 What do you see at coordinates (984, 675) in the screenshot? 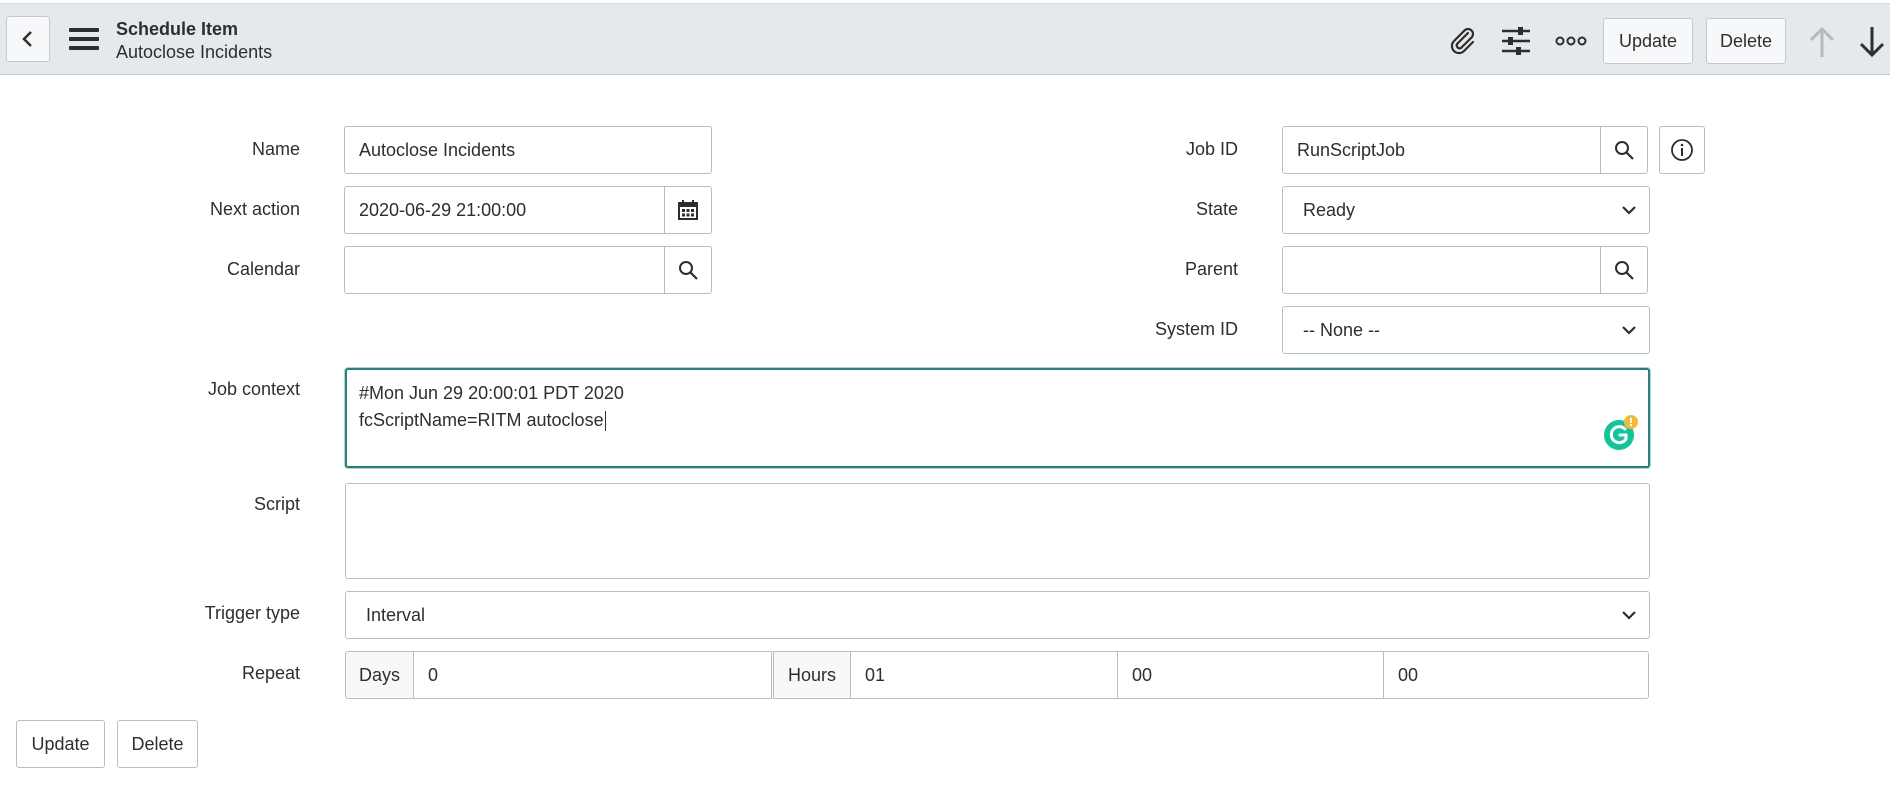
I see `repeat-hours-field: 01` at bounding box center [984, 675].